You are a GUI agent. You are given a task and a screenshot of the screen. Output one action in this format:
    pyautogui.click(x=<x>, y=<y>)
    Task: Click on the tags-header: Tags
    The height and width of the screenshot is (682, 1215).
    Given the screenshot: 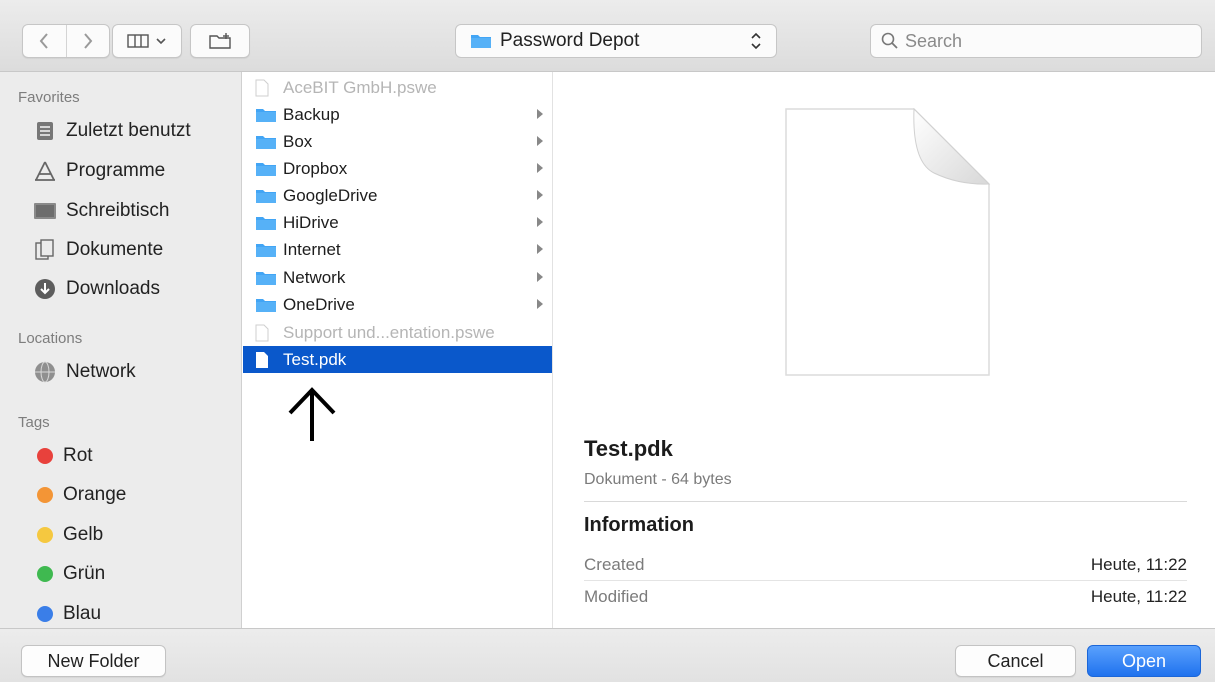 What is the action you would take?
    pyautogui.click(x=34, y=422)
    